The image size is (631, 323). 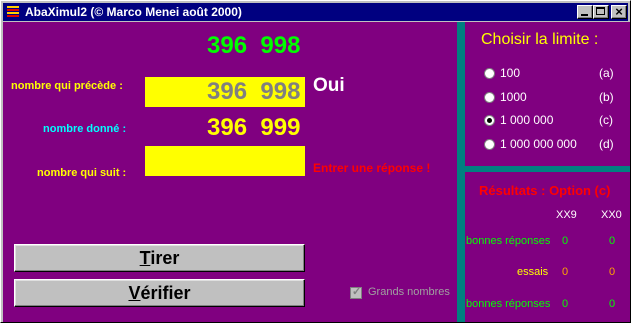 I want to click on check-button-mnemonic: V, so click(x=134, y=293).